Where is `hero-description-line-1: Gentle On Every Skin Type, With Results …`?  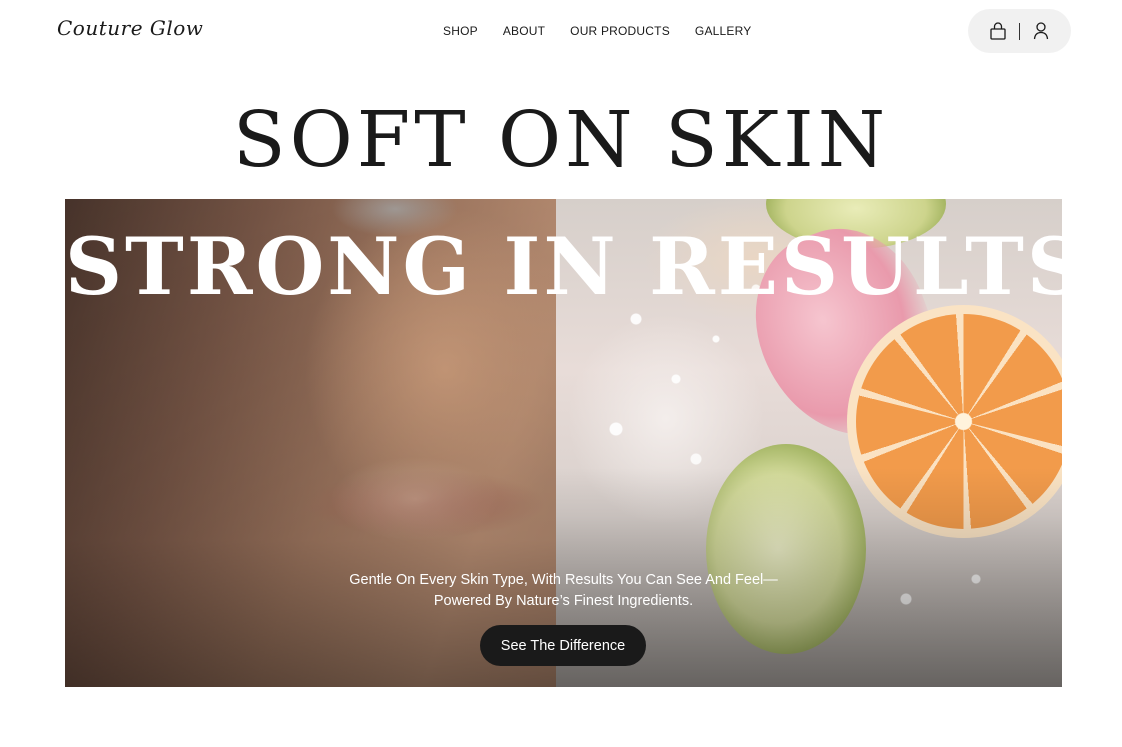
hero-description-line-1: Gentle On Every Skin Type, With Results … is located at coordinates (563, 580).